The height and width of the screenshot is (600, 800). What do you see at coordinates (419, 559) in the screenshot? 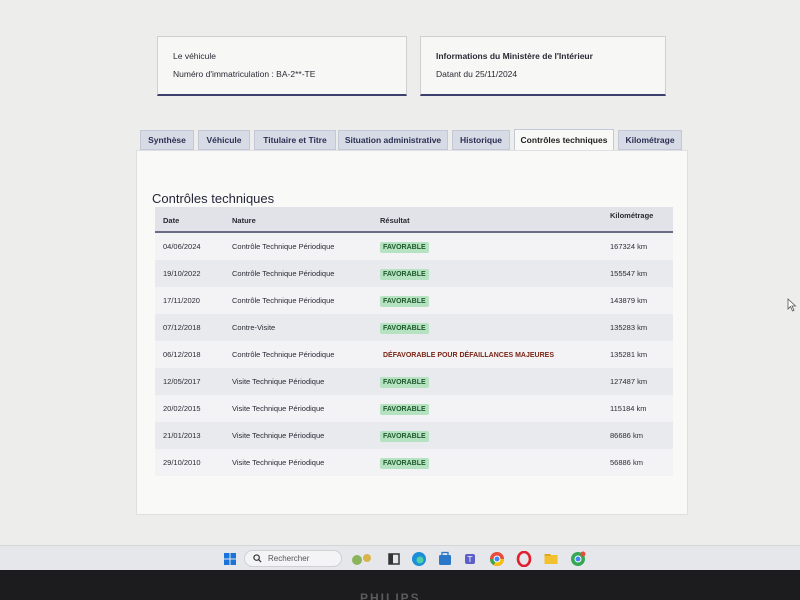
I see `edge-browser-icon` at bounding box center [419, 559].